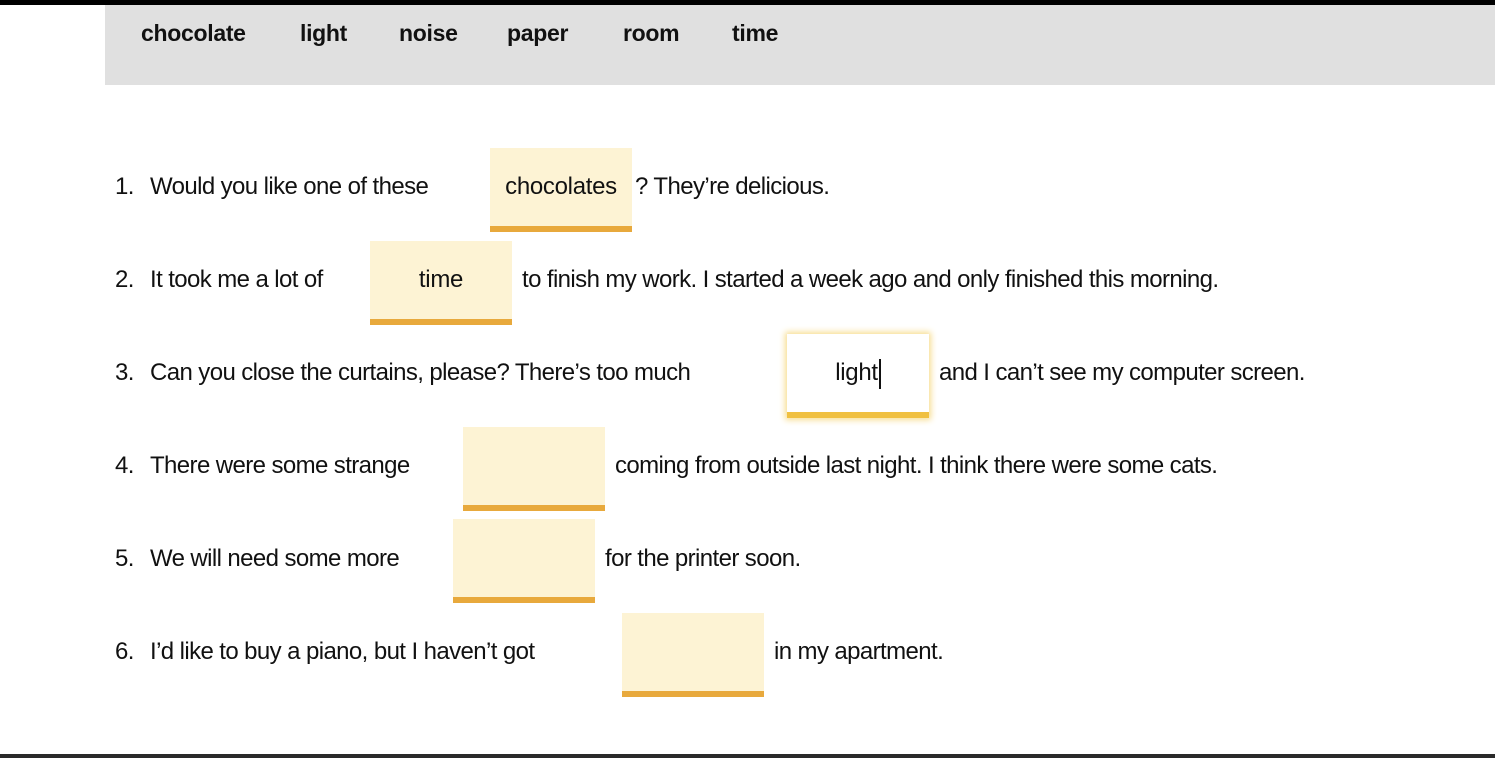  What do you see at coordinates (428, 33) in the screenshot?
I see `word-chip-noise: noise` at bounding box center [428, 33].